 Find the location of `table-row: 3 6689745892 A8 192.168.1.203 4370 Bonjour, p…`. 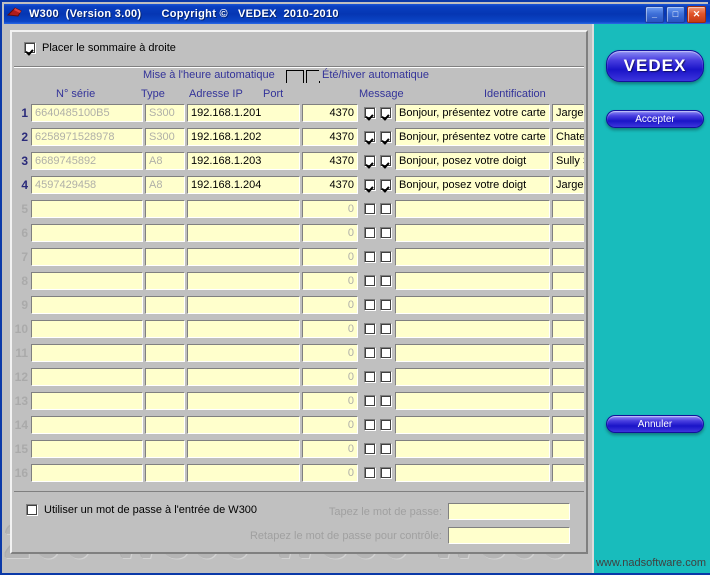

table-row: 3 6689745892 A8 192.168.1.203 4370 Bonjour, p… is located at coordinates (299, 161).